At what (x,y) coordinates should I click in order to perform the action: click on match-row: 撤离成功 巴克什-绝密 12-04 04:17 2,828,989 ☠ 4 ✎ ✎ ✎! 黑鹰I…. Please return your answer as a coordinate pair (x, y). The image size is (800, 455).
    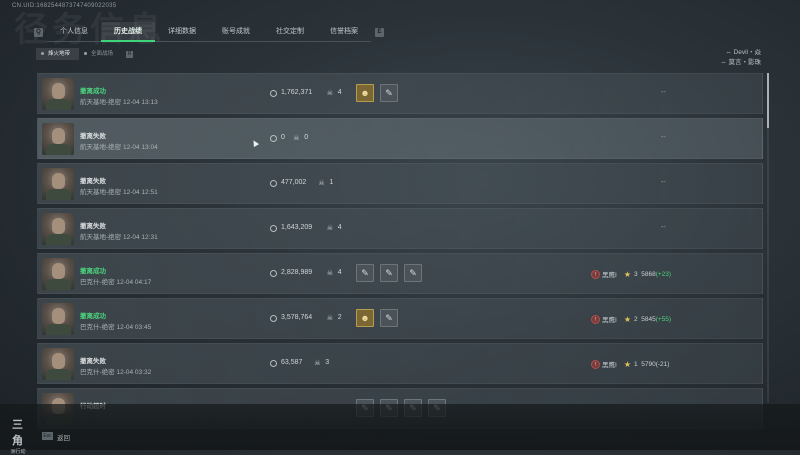
    Looking at the image, I should click on (400, 273).